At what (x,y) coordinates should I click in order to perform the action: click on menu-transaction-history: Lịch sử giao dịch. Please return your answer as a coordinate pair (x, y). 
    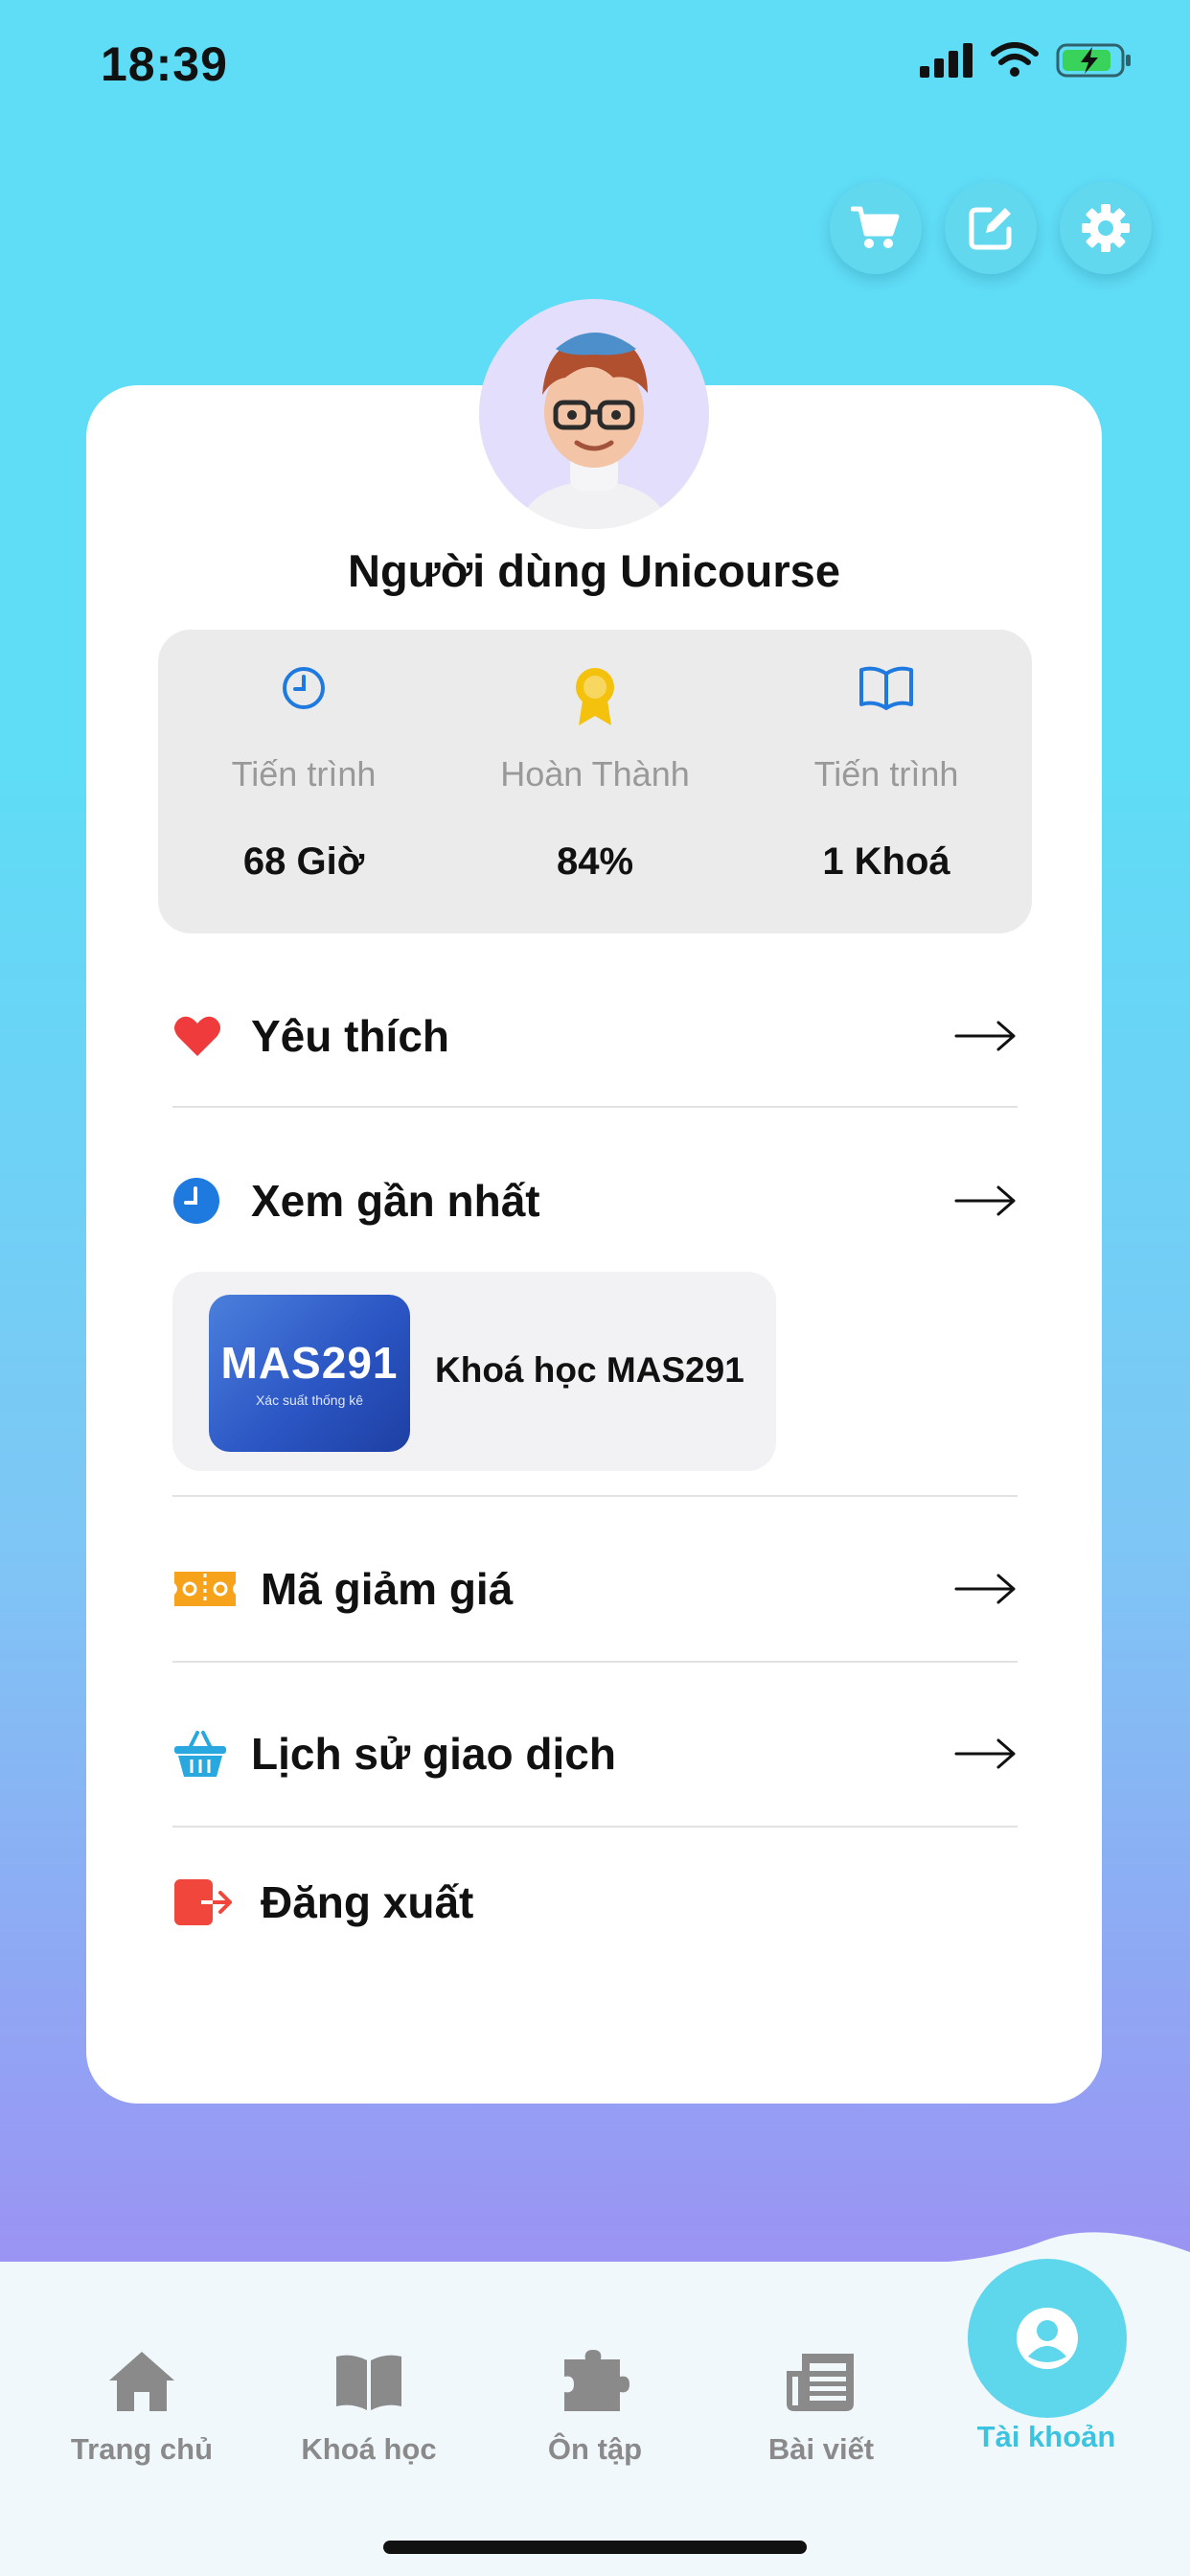
    Looking at the image, I should click on (595, 1753).